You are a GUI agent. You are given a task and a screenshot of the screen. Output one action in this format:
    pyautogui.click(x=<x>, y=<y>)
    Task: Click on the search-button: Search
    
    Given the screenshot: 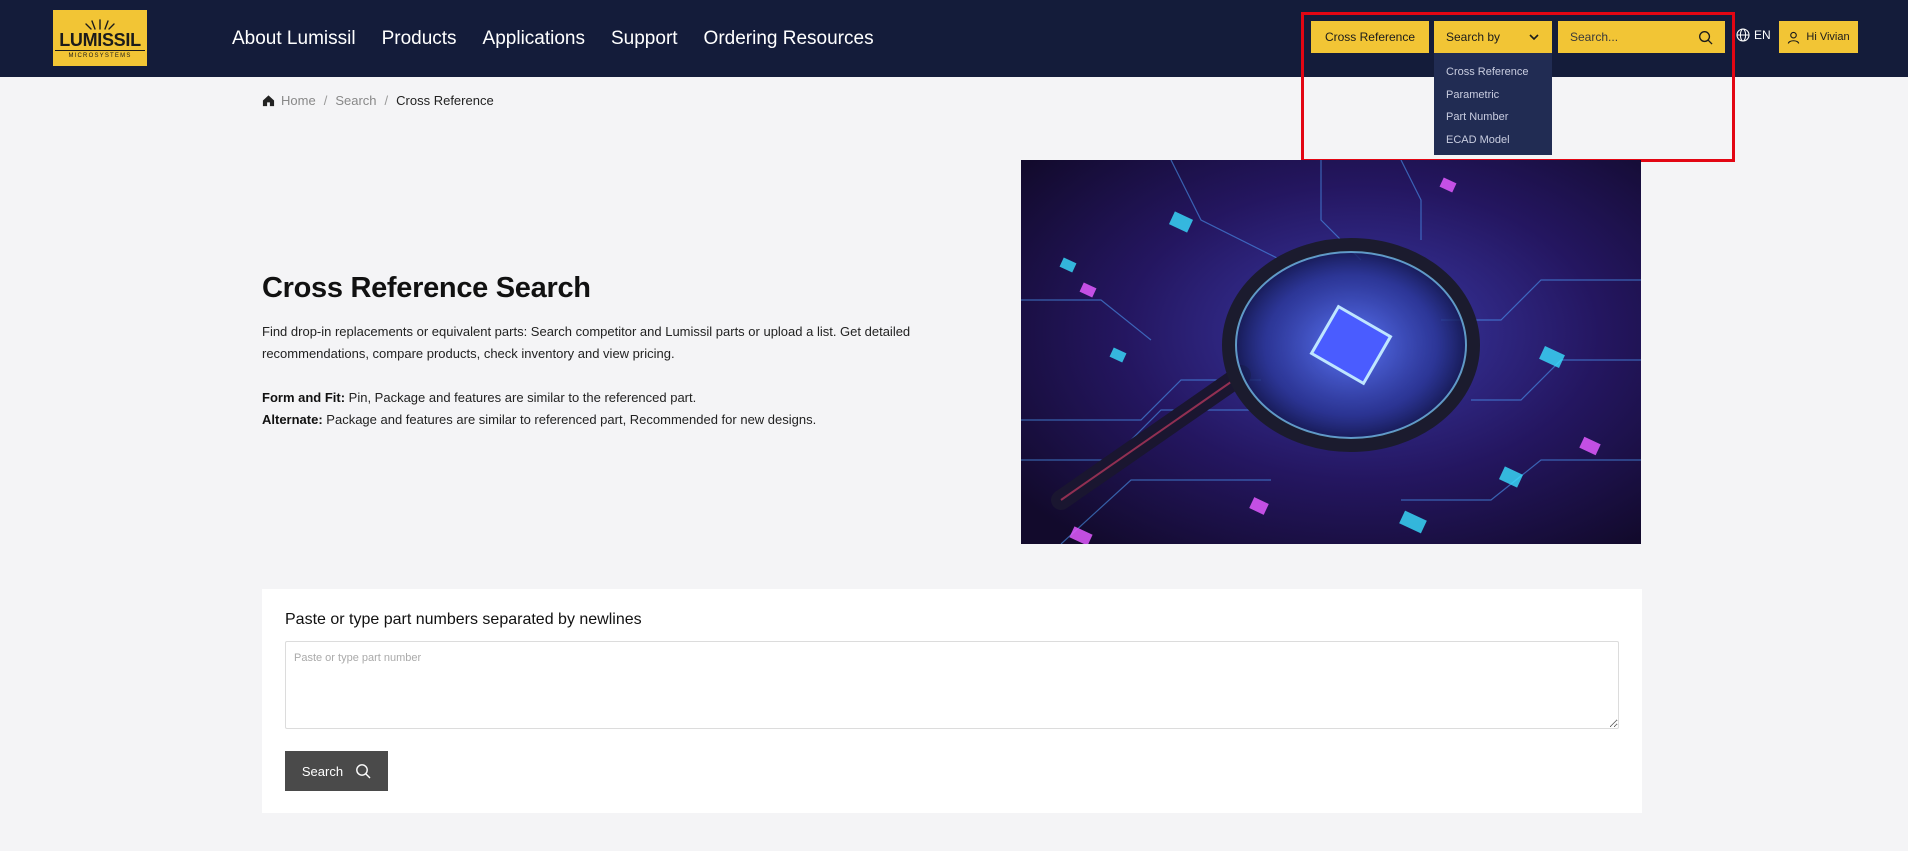 What is the action you would take?
    pyautogui.click(x=336, y=771)
    